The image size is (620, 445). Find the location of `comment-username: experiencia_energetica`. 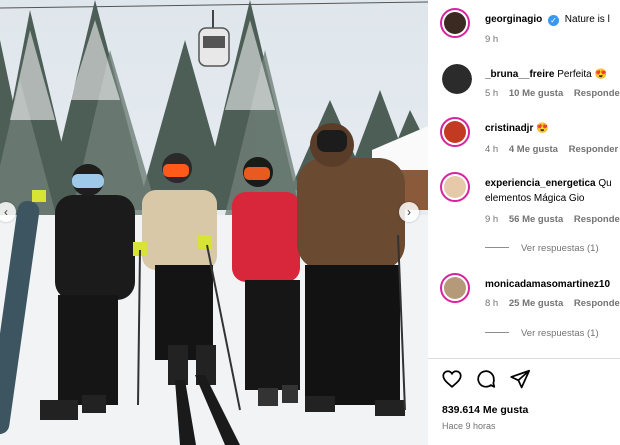

comment-username: experiencia_energetica is located at coordinates (540, 183).